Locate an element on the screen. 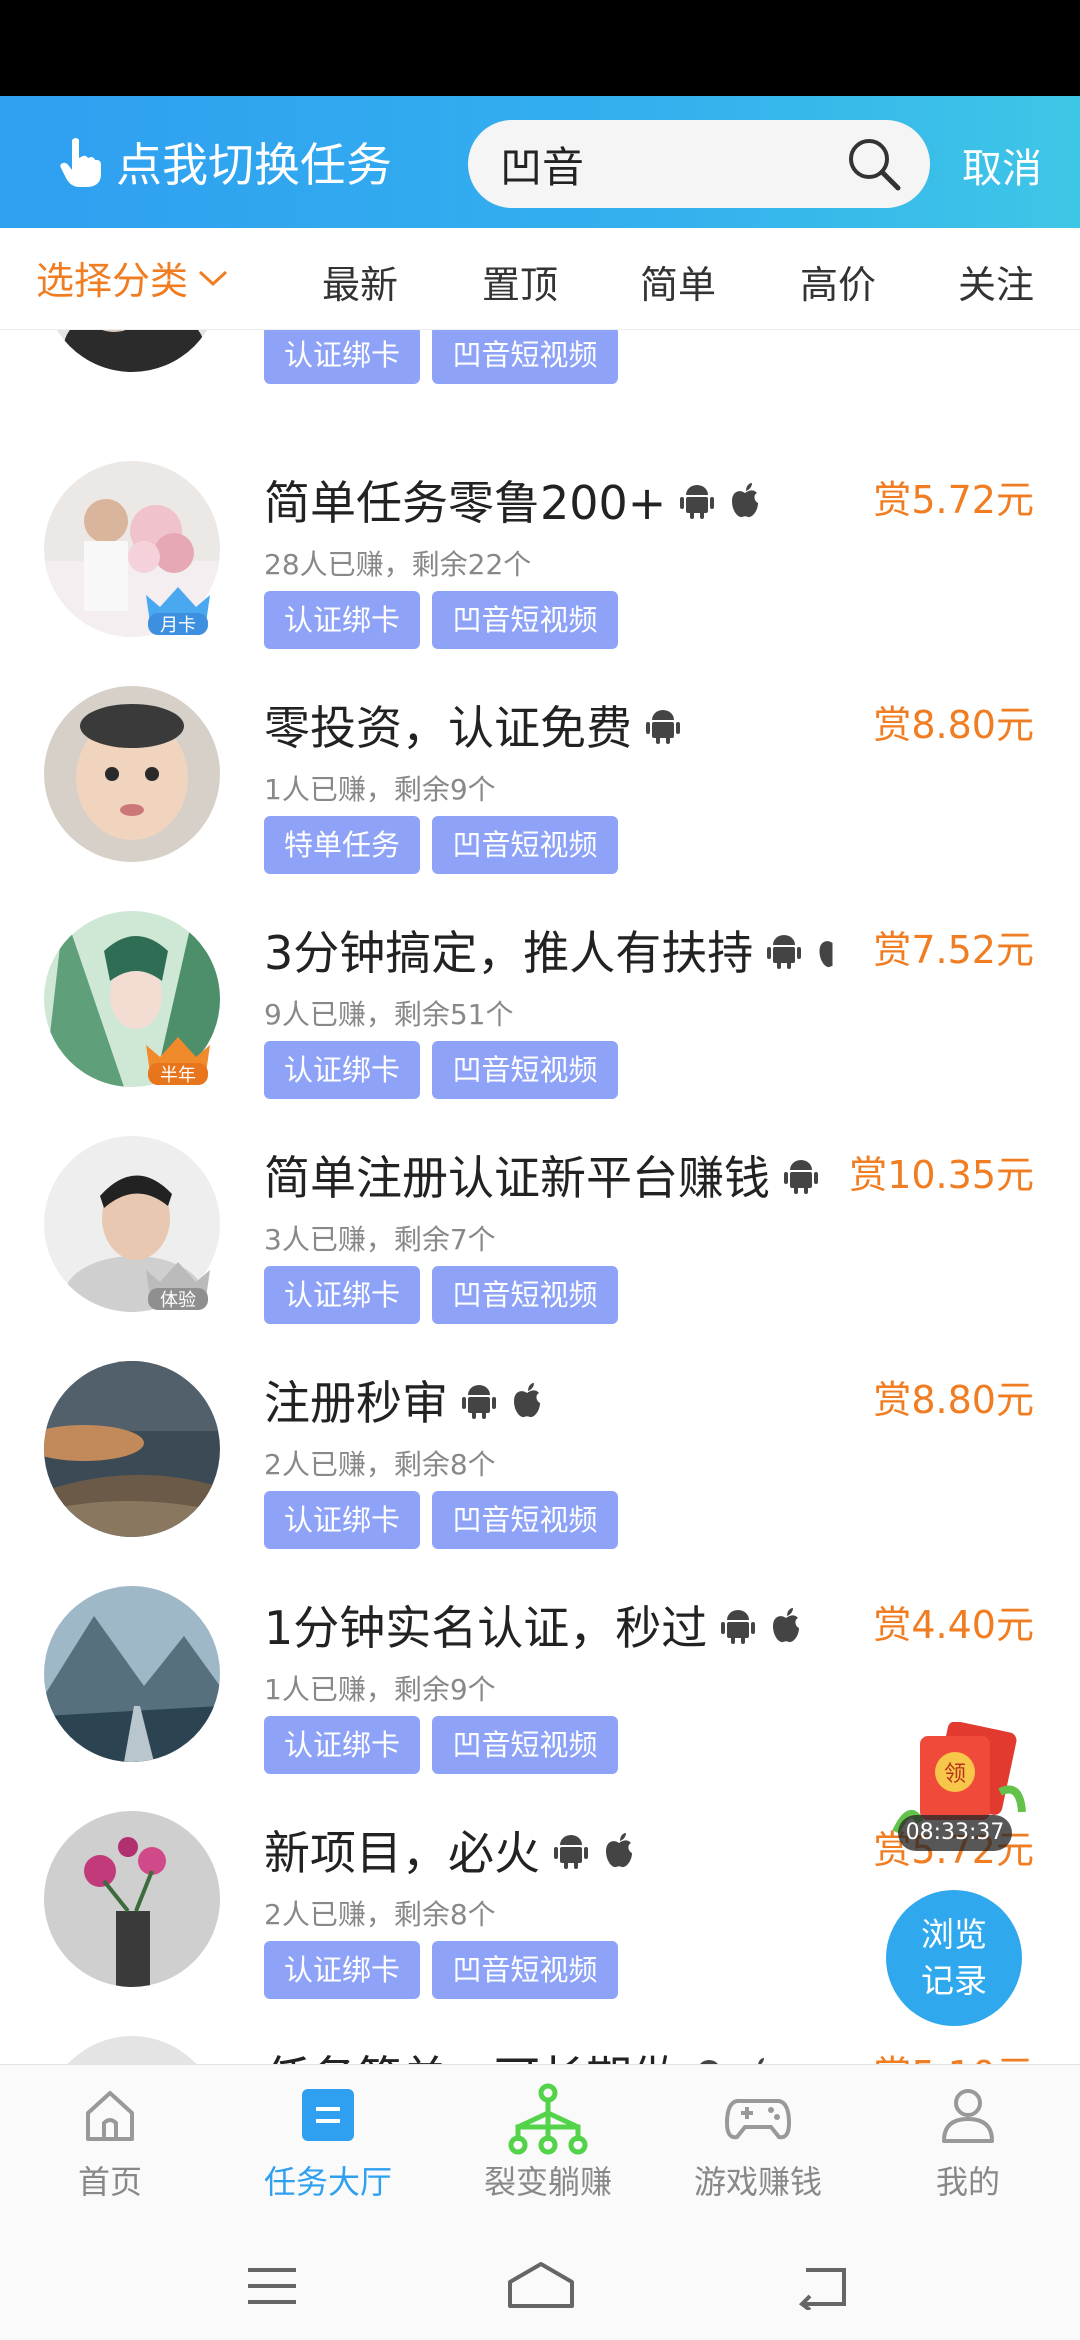  task-title-text: 简单注册认证新平台赚钱 is located at coordinates (517, 1178).